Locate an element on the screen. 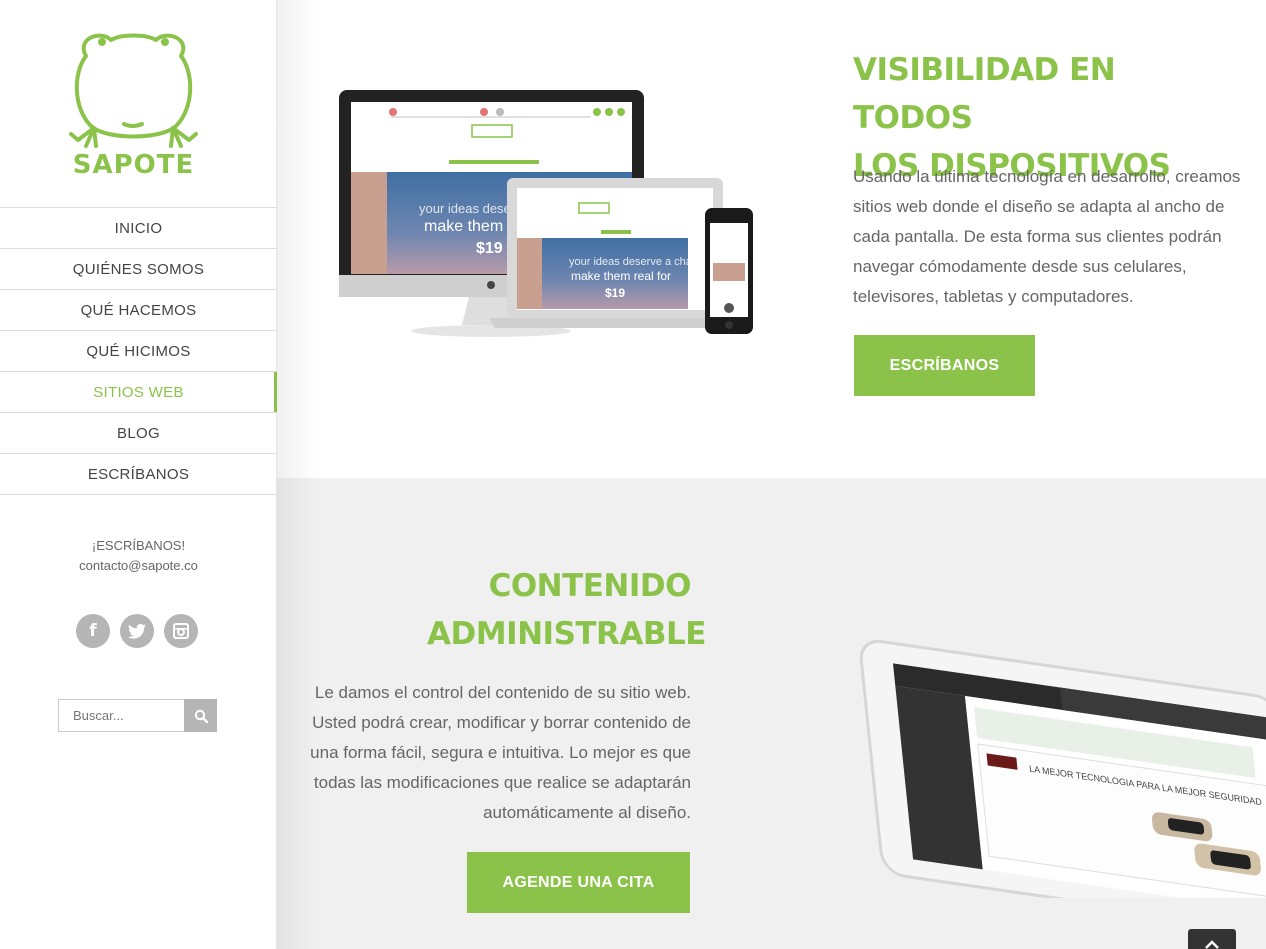 Image resolution: width=1266 pixels, height=949 pixels. svg-text: your ideas deserve a chance is located at coordinates (639, 262).